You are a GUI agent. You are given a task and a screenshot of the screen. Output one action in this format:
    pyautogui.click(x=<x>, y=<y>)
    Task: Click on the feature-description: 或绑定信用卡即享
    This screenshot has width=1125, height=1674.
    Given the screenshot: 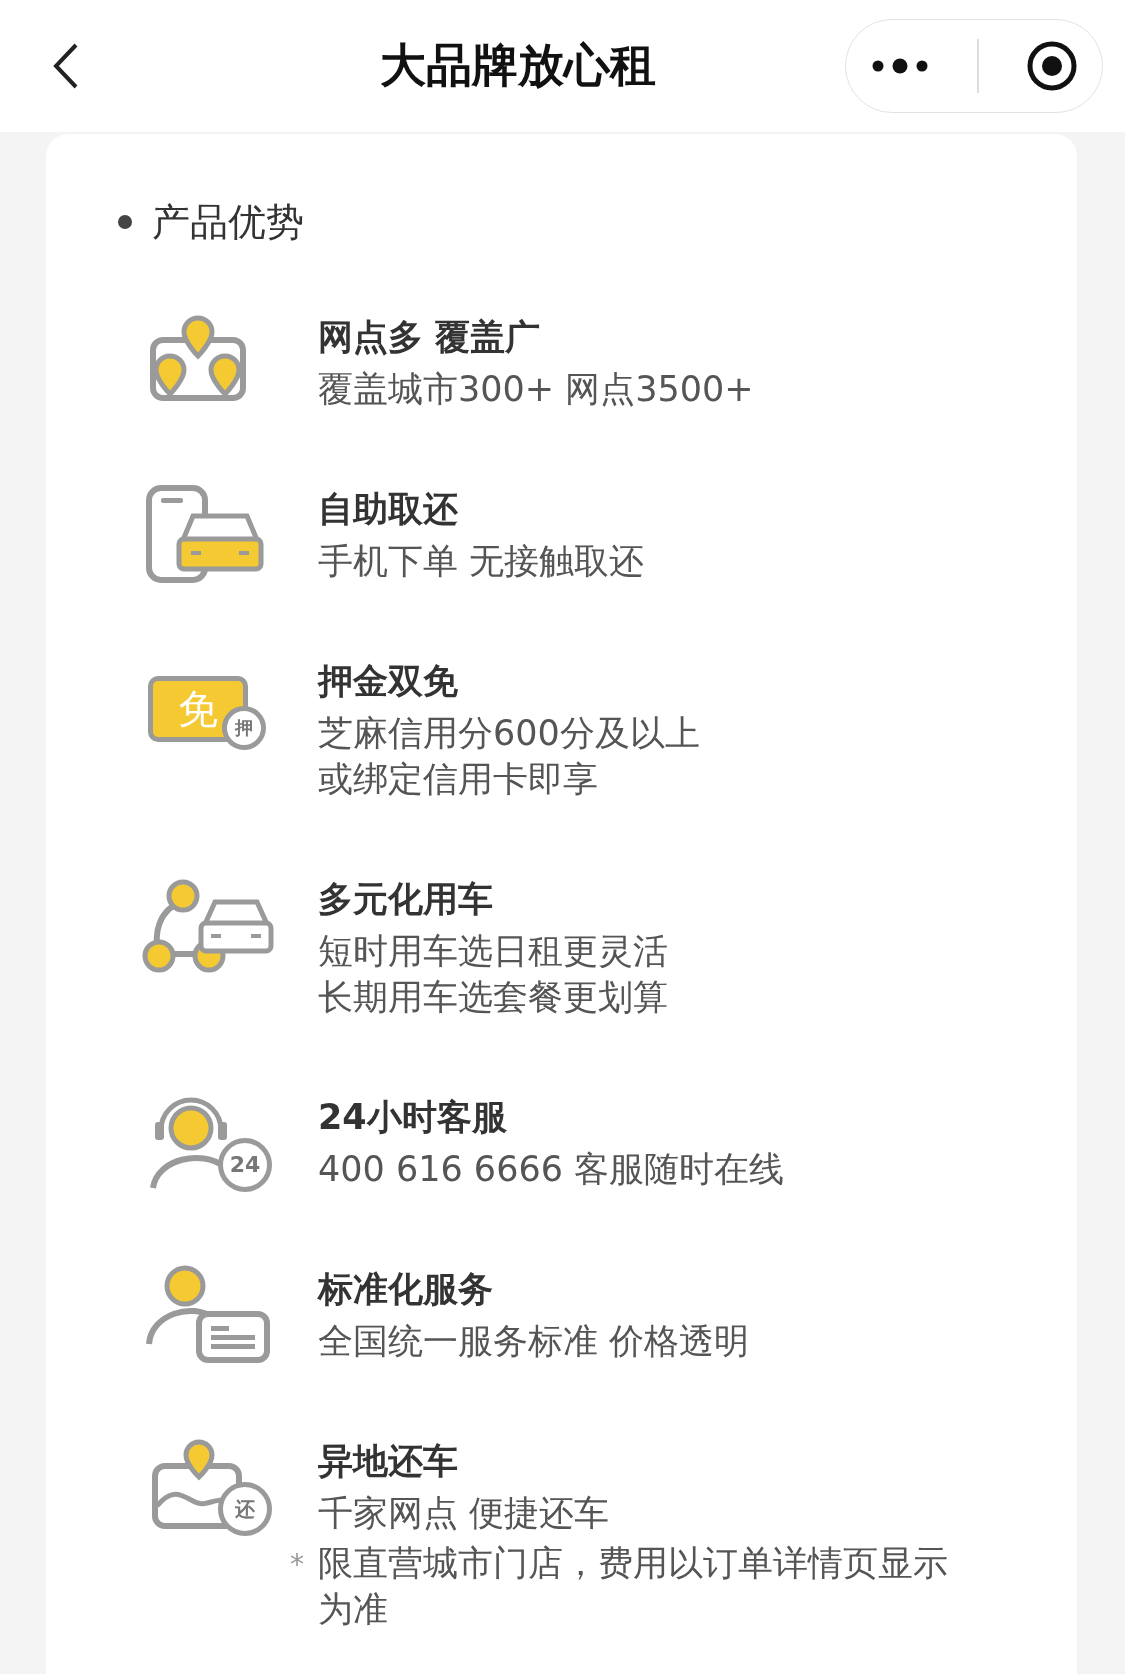 What is the action you would take?
    pyautogui.click(x=458, y=779)
    